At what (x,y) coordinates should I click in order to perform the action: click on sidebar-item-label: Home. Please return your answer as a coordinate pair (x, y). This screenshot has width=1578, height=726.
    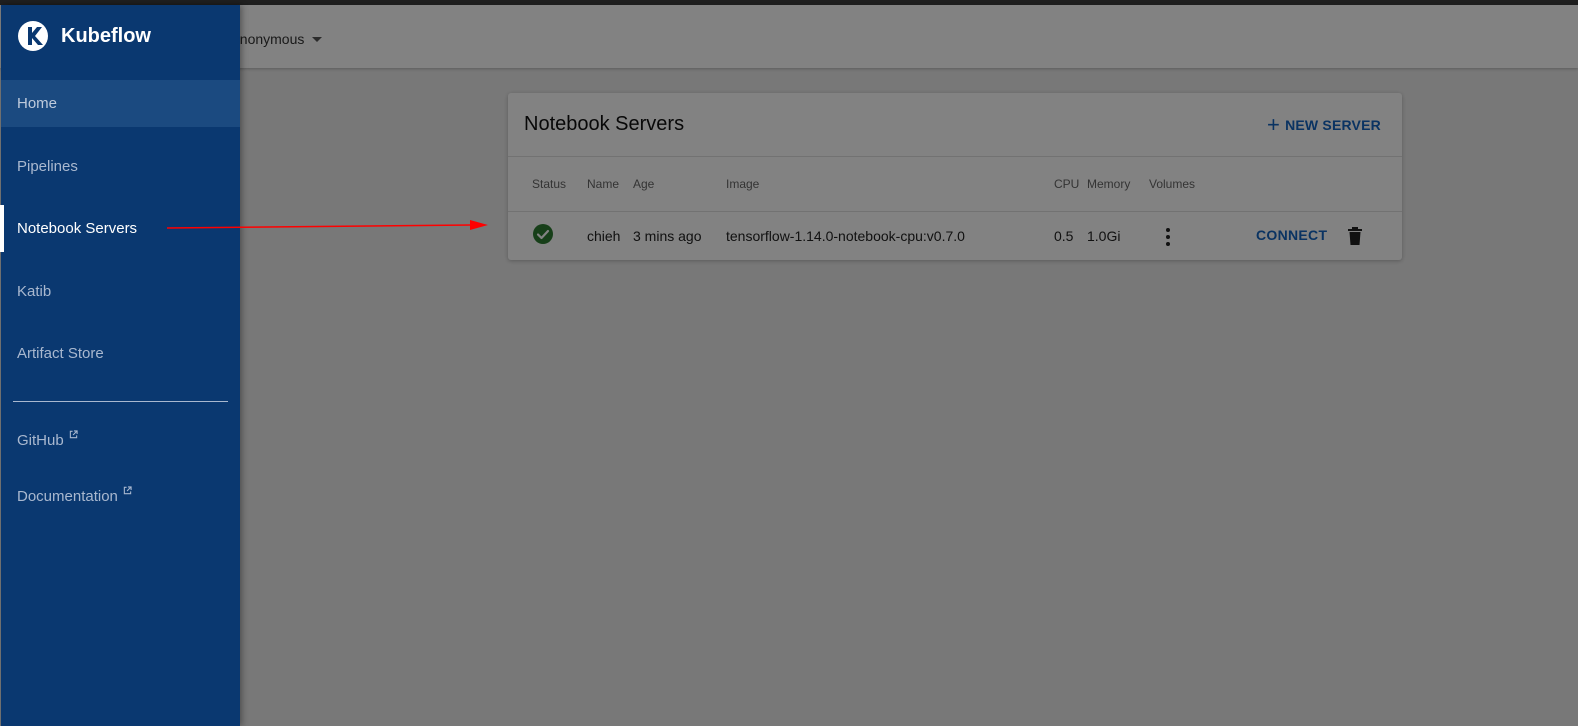
    Looking at the image, I should click on (37, 103).